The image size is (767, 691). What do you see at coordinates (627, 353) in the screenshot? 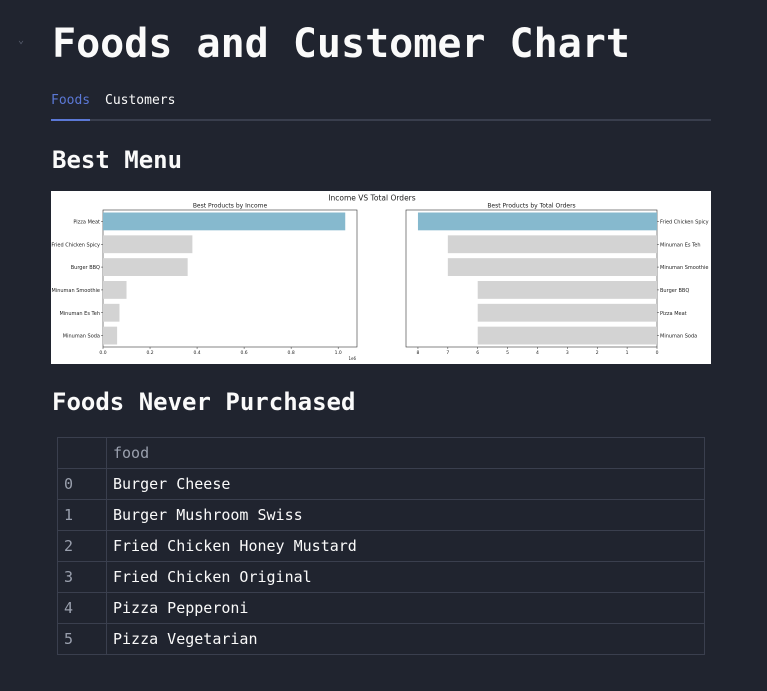
I see `x-tick-label: 1` at bounding box center [627, 353].